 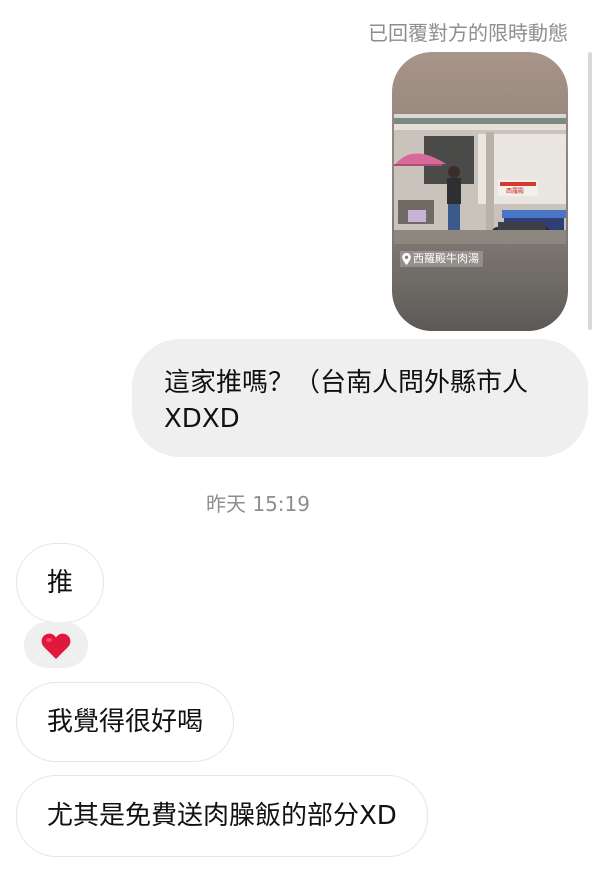 I want to click on shop-sign-text: 西羅殿, so click(x=515, y=191).